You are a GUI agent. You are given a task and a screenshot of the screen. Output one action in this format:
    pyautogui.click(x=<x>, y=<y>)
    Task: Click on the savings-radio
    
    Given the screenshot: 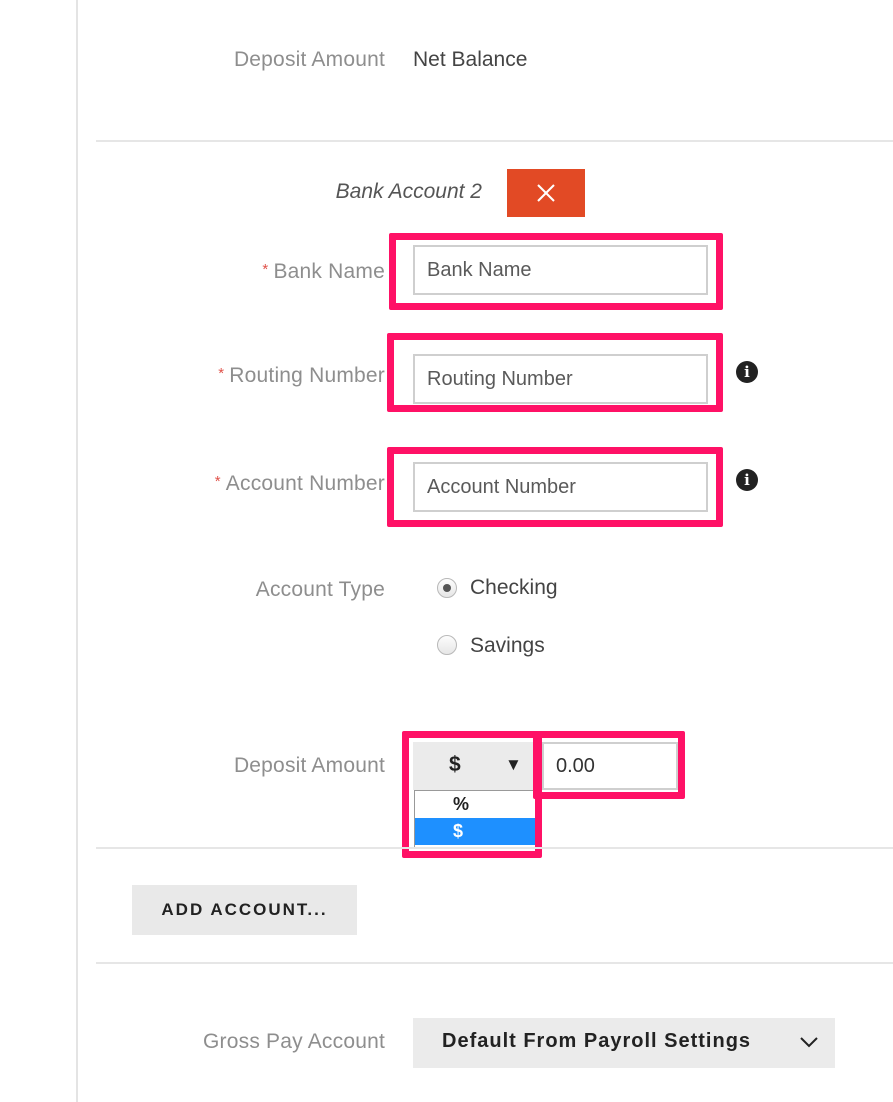 What is the action you would take?
    pyautogui.click(x=447, y=645)
    